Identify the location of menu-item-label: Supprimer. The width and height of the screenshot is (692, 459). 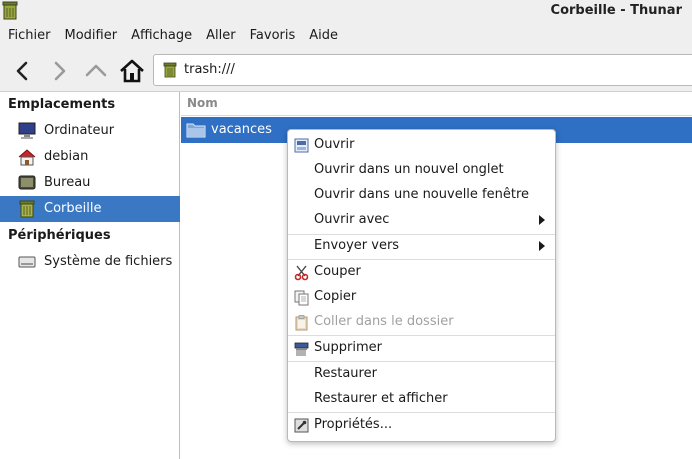
(348, 347).